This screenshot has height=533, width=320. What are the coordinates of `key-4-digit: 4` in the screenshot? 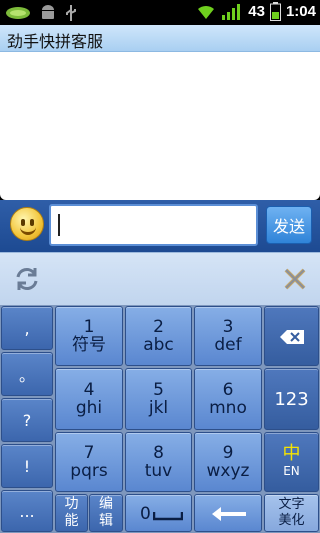 It's located at (89, 390).